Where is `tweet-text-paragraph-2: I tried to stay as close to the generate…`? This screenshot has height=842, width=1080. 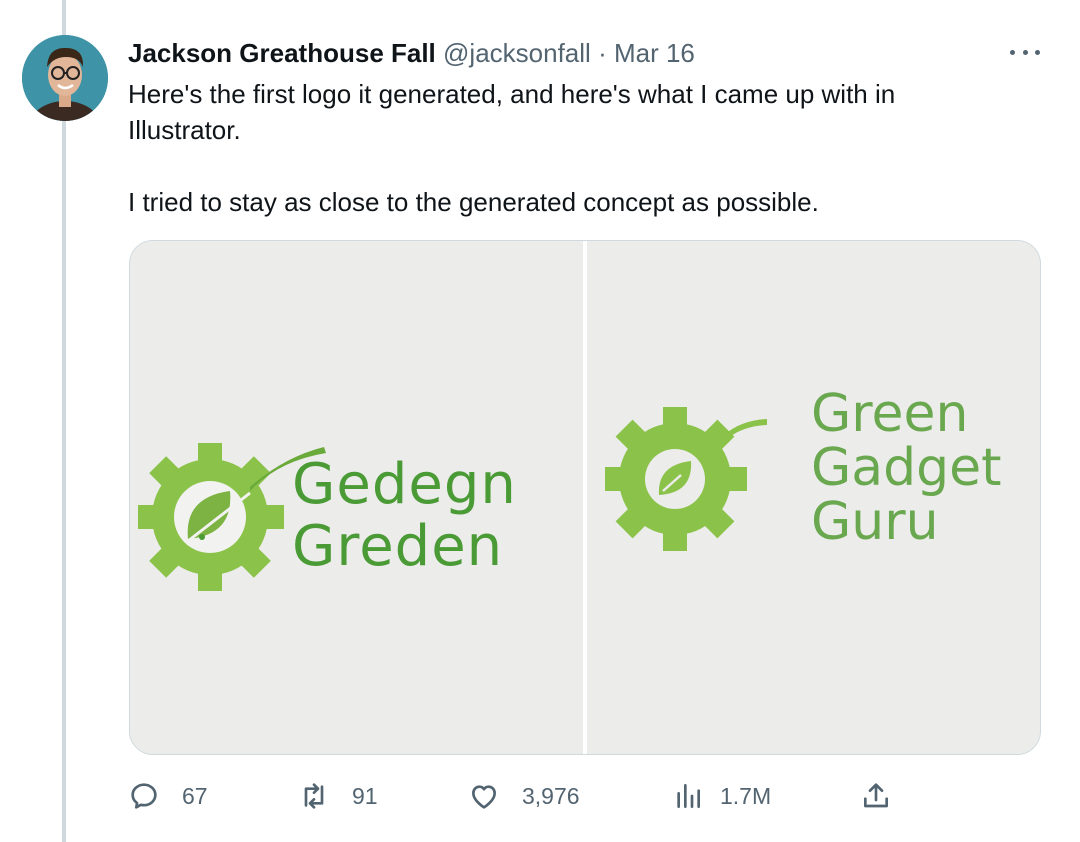 tweet-text-paragraph-2: I tried to stay as close to the generate… is located at coordinates (473, 202).